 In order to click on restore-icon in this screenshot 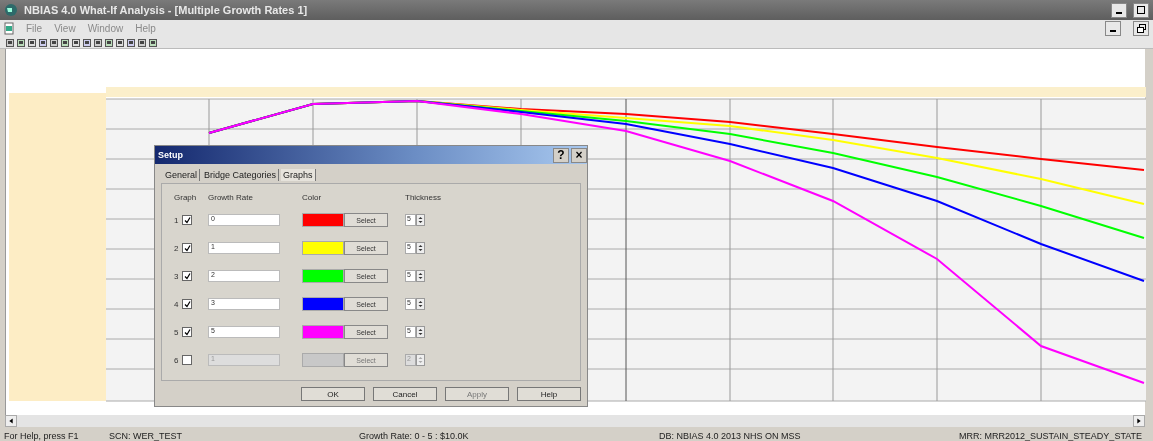, I will do `click(1141, 28)`.